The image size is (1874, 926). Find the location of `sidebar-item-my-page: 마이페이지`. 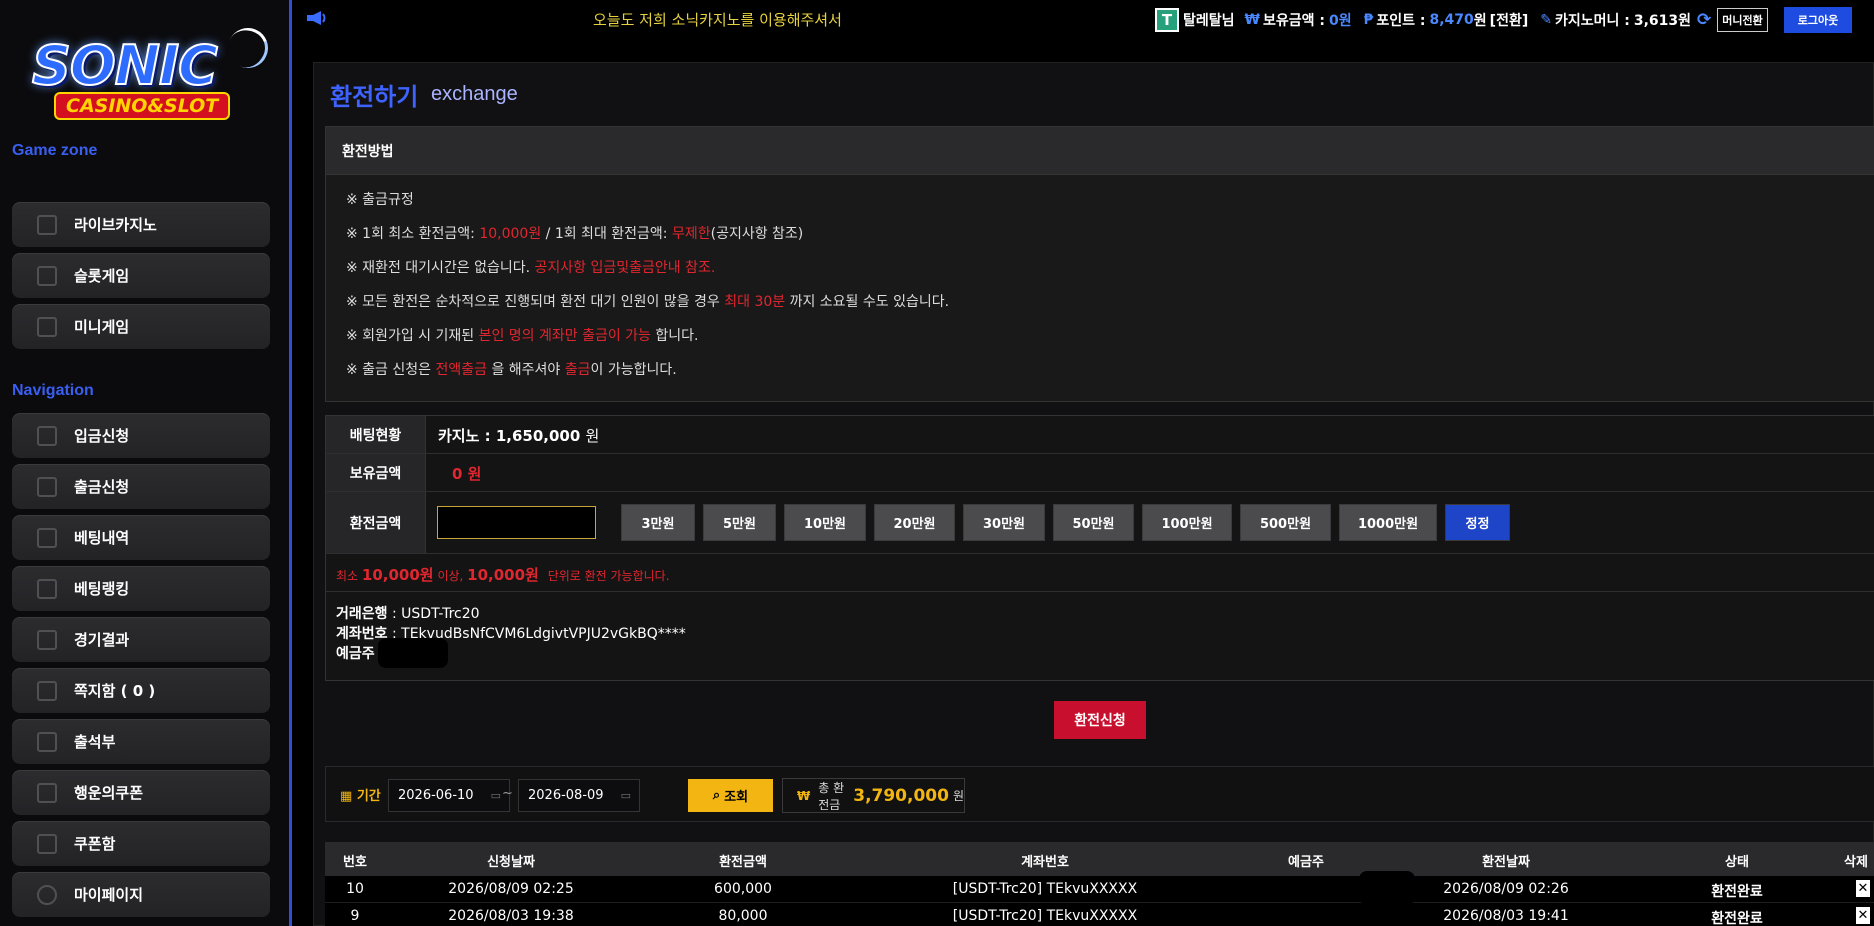

sidebar-item-my-page: 마이페이지 is located at coordinates (141, 894).